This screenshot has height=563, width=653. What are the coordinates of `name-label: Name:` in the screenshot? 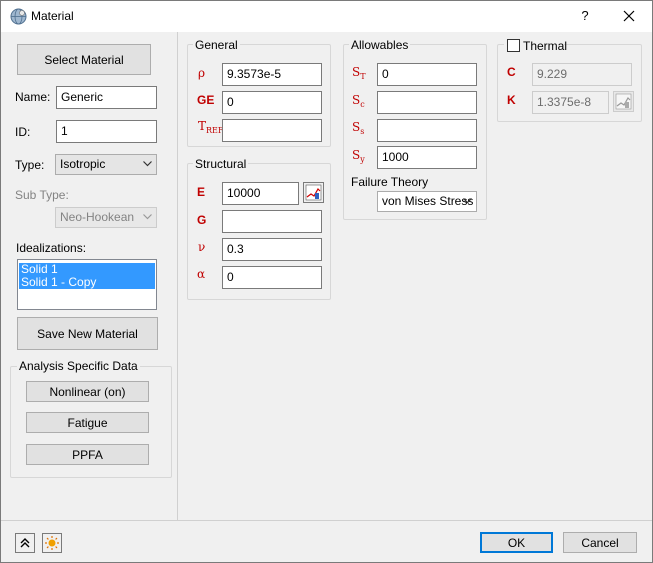 It's located at (33, 97).